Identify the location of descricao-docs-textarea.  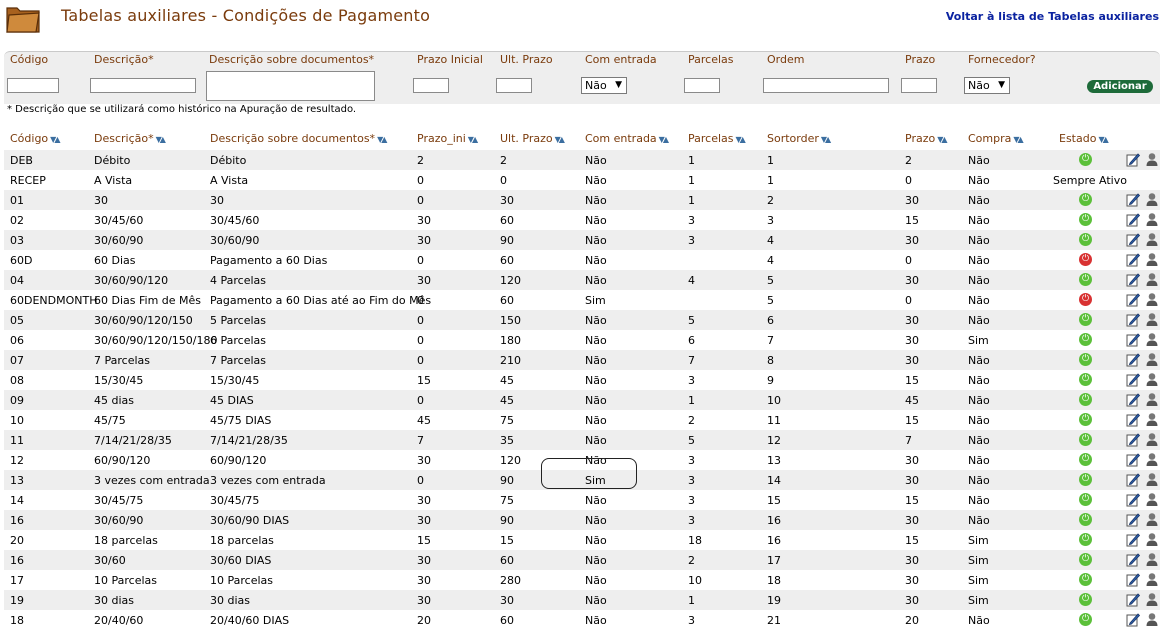
(290, 86).